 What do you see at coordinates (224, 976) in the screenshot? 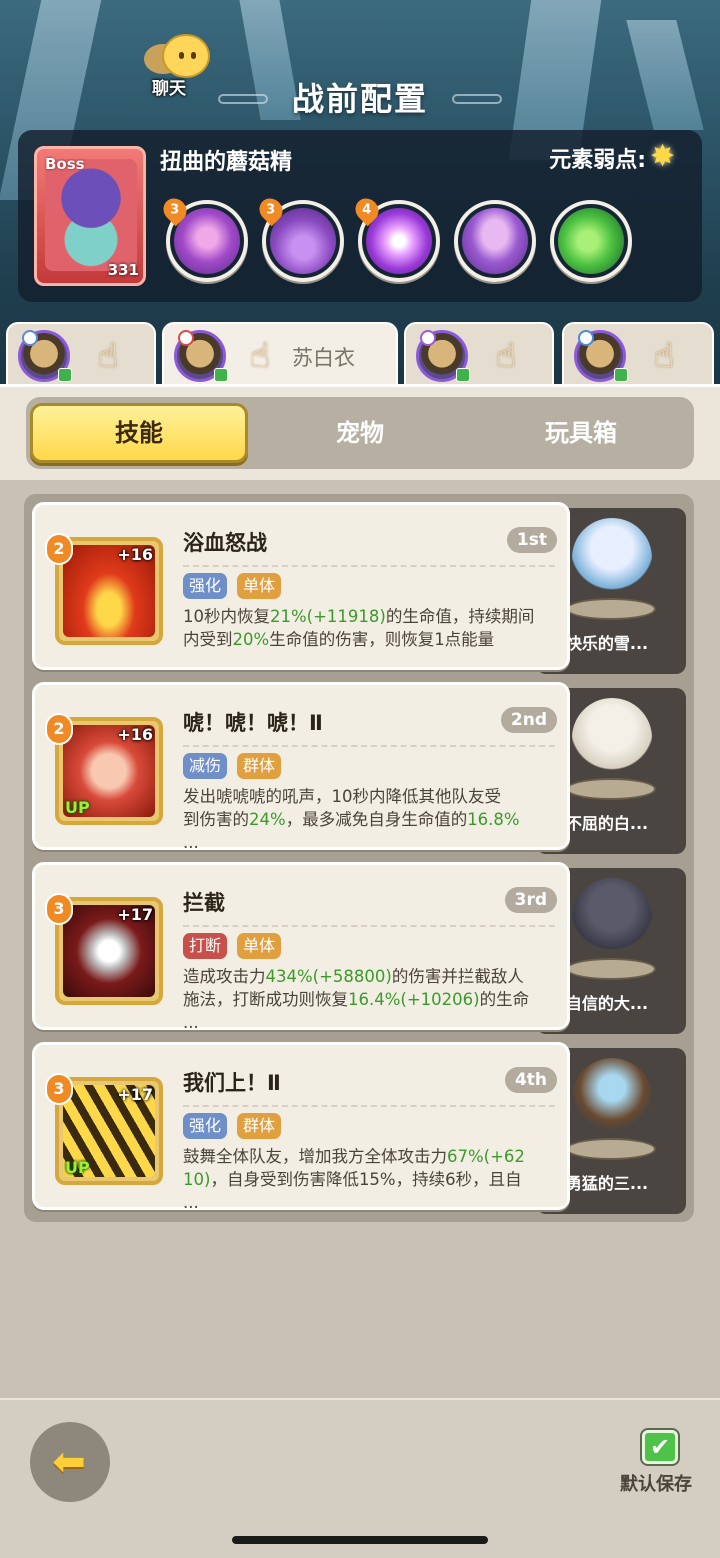
I see `desc-text: 造成攻击力` at bounding box center [224, 976].